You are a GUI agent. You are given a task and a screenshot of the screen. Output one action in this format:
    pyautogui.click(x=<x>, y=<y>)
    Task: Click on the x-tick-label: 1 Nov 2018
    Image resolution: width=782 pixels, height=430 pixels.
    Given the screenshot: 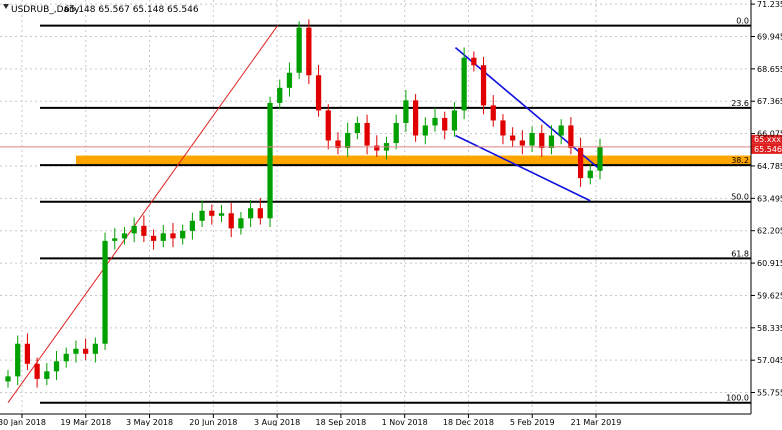 What is the action you would take?
    pyautogui.click(x=405, y=422)
    